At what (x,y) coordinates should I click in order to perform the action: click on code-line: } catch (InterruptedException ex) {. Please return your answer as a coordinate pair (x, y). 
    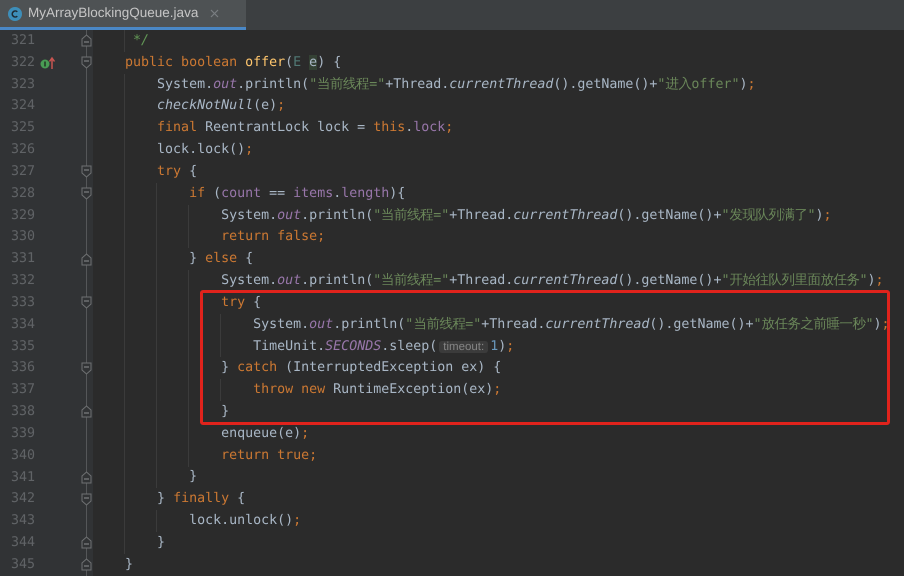
    Looking at the image, I should click on (361, 368).